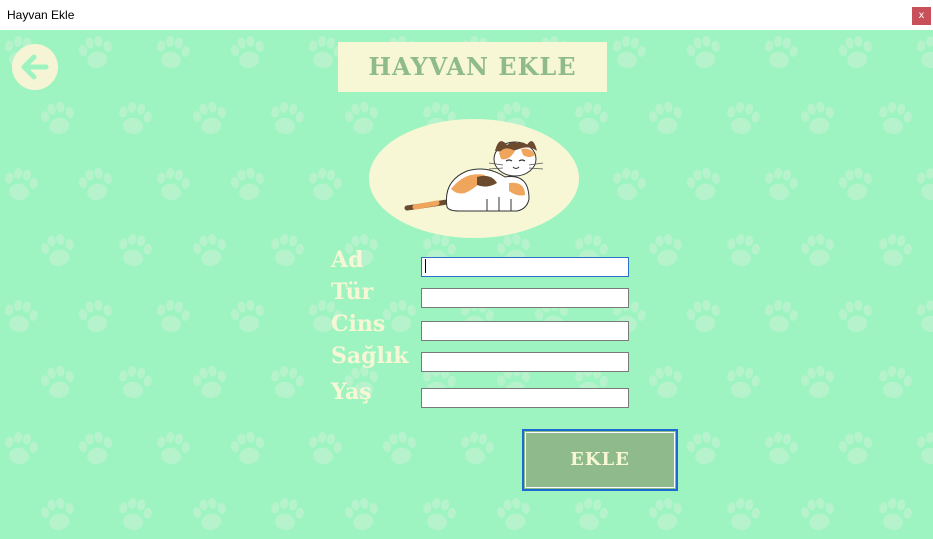  I want to click on cat-icon, so click(474, 176).